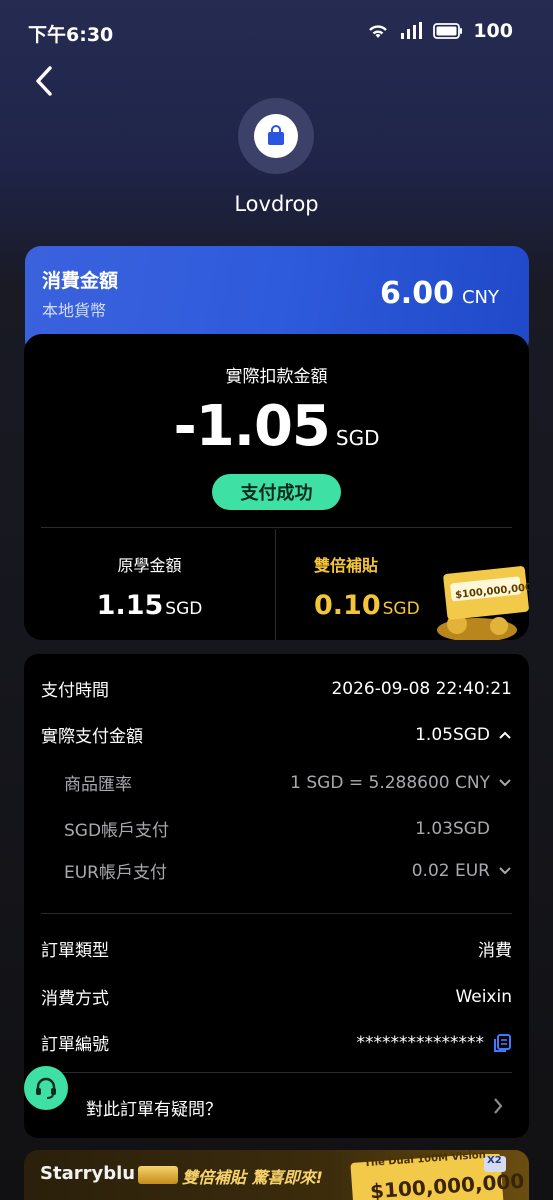 The height and width of the screenshot is (1200, 553). I want to click on status-time: 下午6:30, so click(71, 35).